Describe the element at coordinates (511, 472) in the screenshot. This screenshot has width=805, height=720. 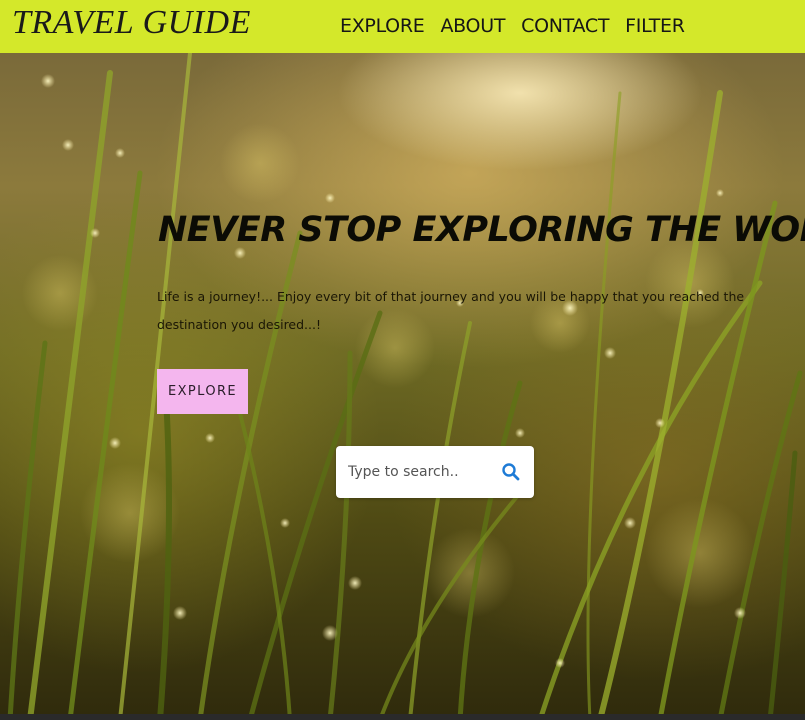
I see `search-icon` at that location.